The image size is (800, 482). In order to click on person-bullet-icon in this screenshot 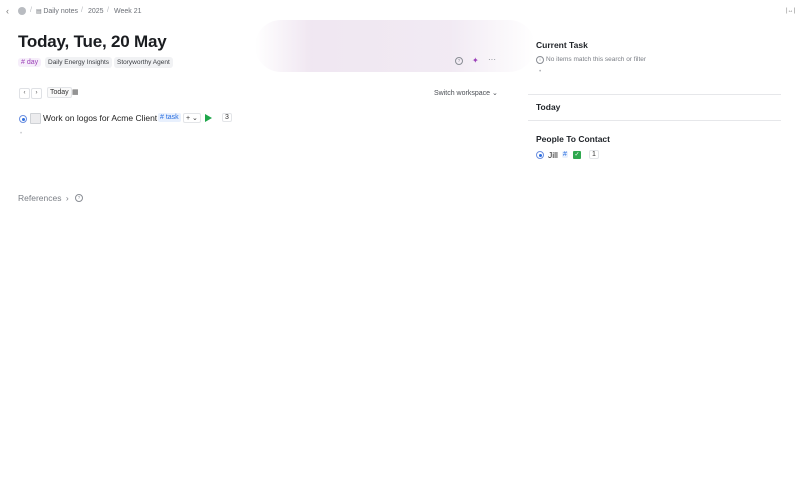, I will do `click(540, 155)`.